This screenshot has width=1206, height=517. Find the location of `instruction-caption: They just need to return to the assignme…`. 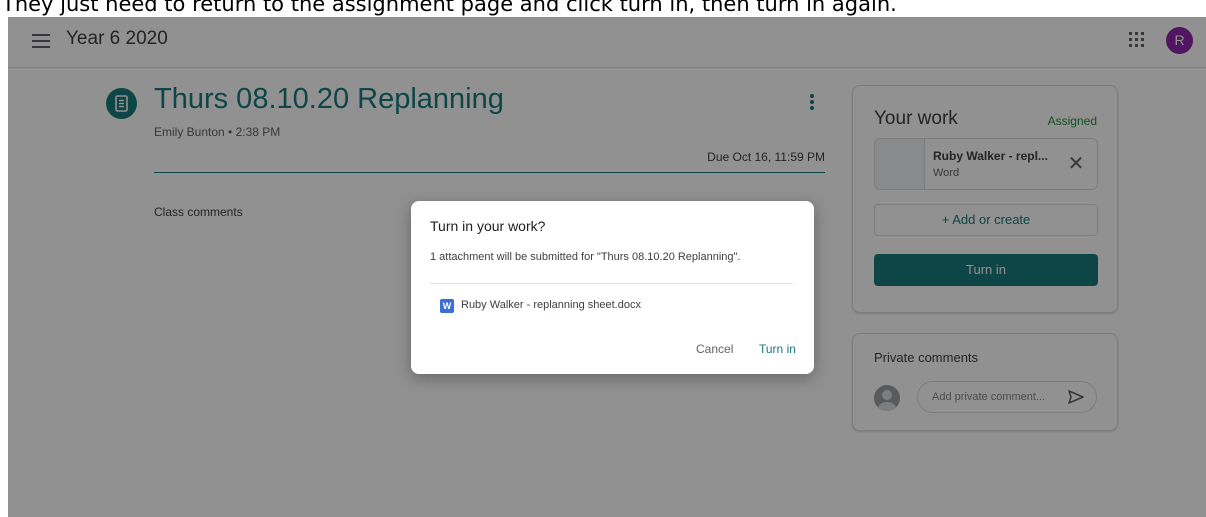

instruction-caption: They just need to return to the assignme… is located at coordinates (449, 8).